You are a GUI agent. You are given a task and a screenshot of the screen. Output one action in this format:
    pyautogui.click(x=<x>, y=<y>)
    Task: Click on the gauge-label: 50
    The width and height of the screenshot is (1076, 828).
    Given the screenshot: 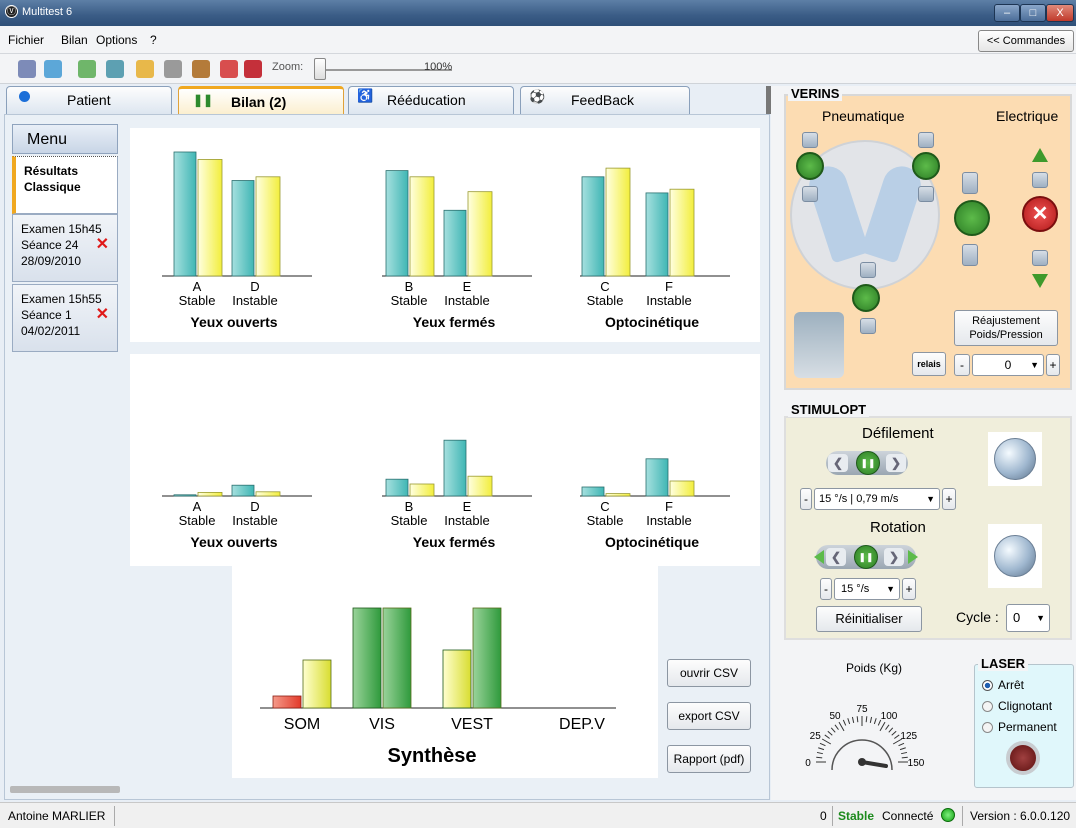 What is the action you would take?
    pyautogui.click(x=835, y=716)
    